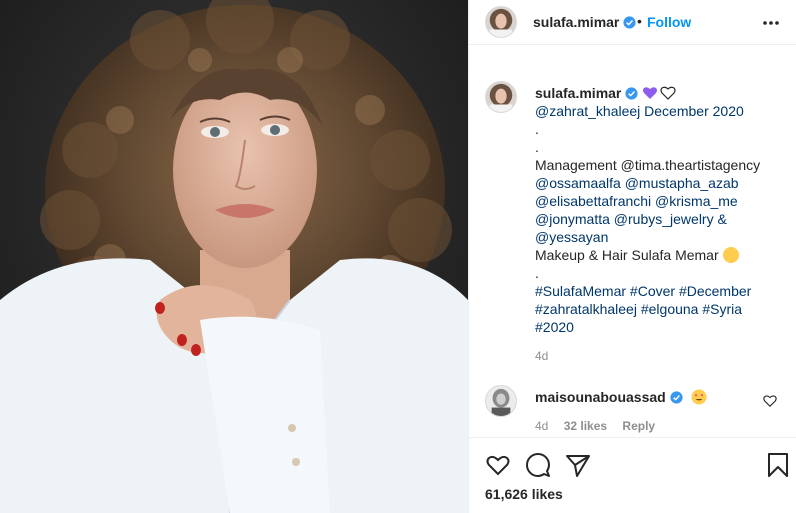 This screenshot has height=513, width=796. What do you see at coordinates (659, 93) in the screenshot?
I see `purple-and-white-heart-icon` at bounding box center [659, 93].